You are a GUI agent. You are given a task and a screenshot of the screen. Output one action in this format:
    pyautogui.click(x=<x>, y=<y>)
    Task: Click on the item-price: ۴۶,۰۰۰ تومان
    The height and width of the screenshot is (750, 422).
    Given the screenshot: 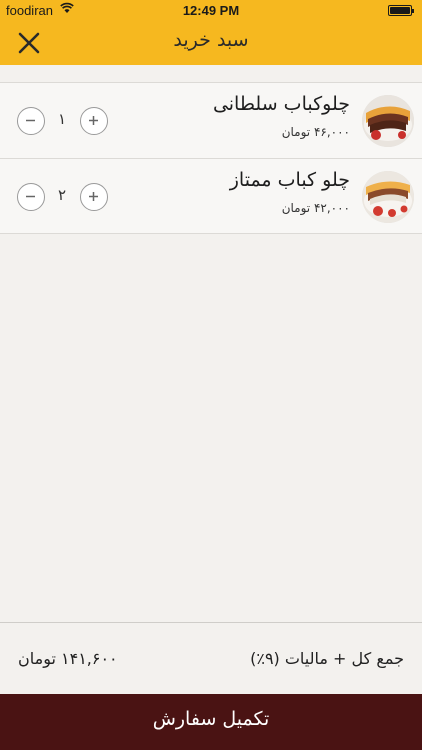 What is the action you would take?
    pyautogui.click(x=315, y=132)
    